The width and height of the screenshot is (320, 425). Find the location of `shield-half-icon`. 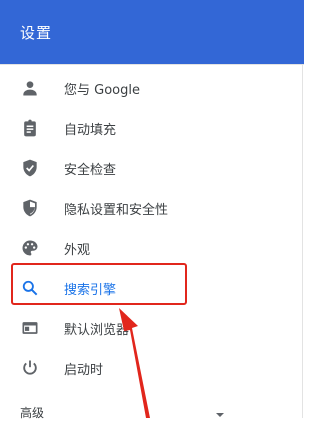

shield-half-icon is located at coordinates (30, 208).